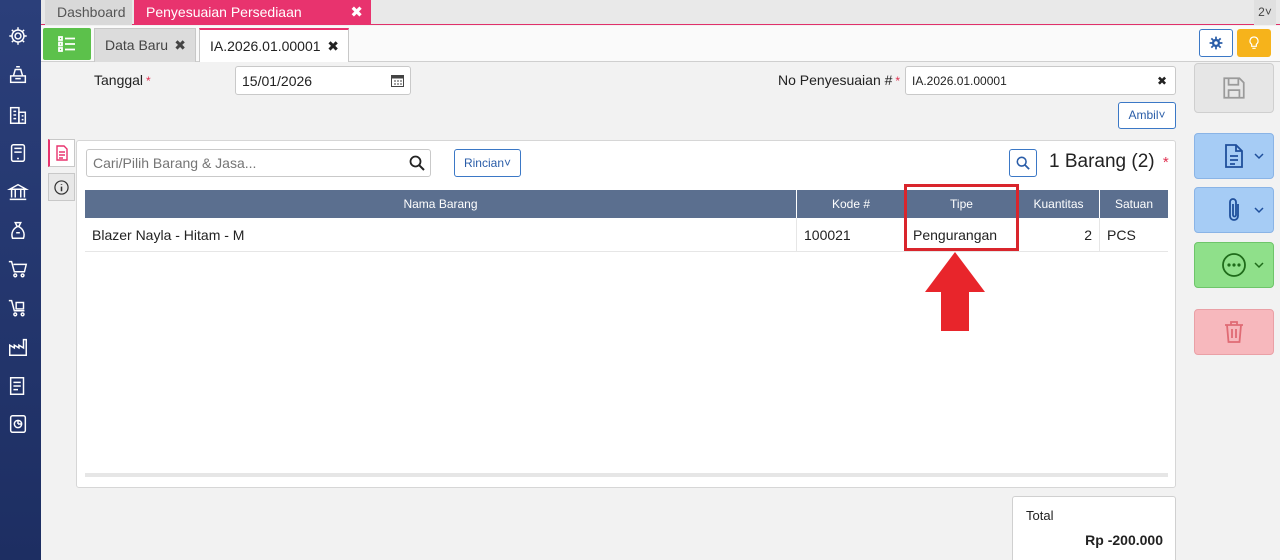  Describe the element at coordinates (1143, 115) in the screenshot. I see `button-label: Ambil` at that location.